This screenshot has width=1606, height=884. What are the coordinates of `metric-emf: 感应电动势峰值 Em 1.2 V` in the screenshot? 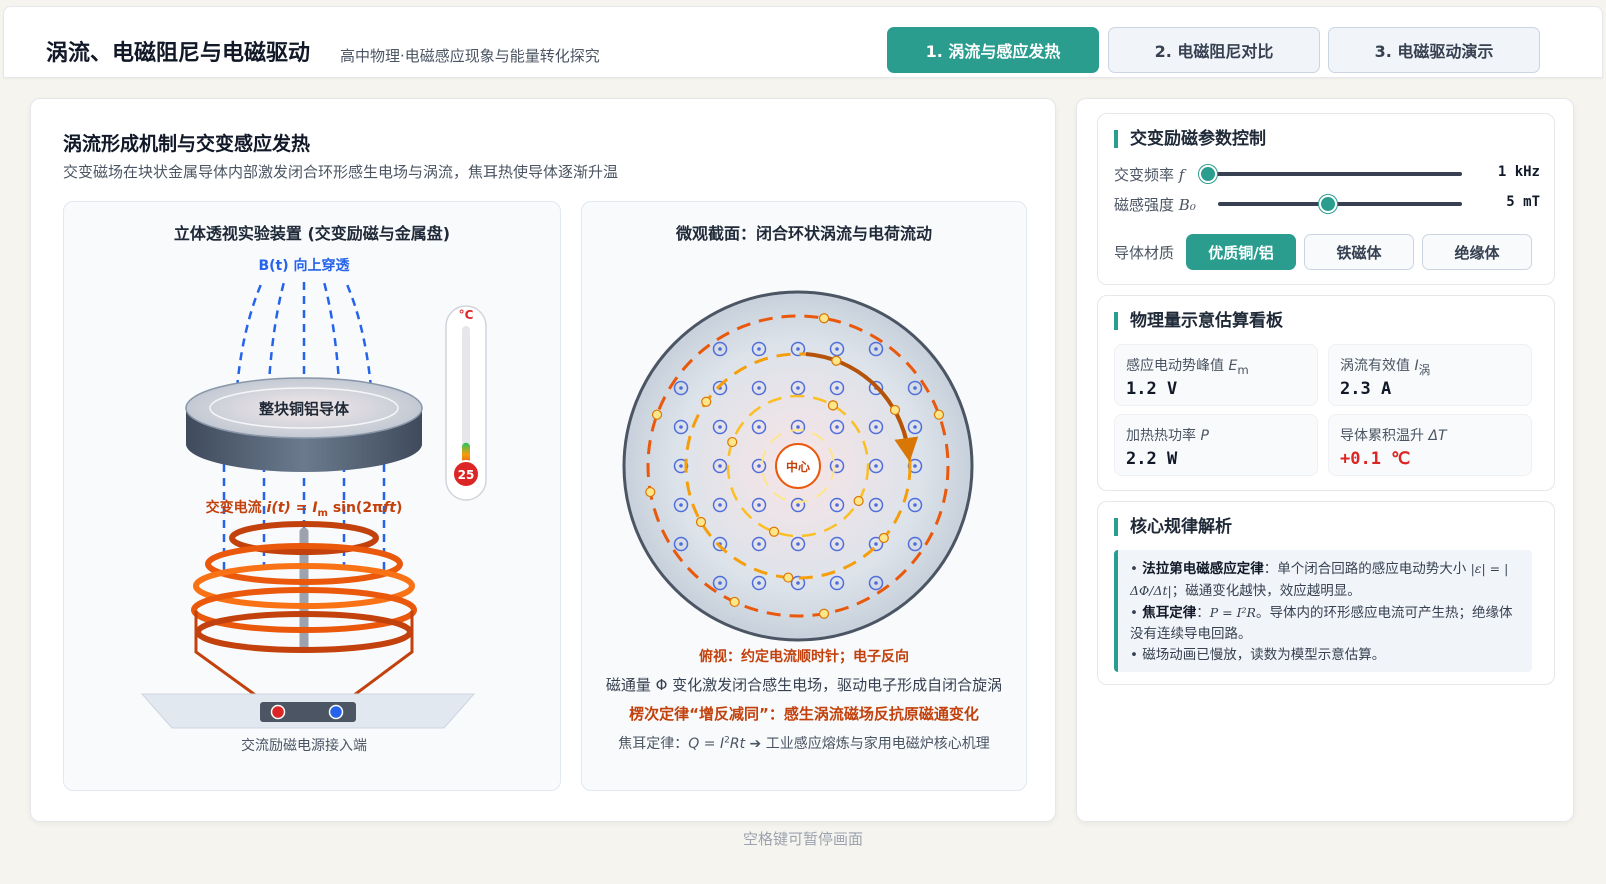 It's located at (1216, 375).